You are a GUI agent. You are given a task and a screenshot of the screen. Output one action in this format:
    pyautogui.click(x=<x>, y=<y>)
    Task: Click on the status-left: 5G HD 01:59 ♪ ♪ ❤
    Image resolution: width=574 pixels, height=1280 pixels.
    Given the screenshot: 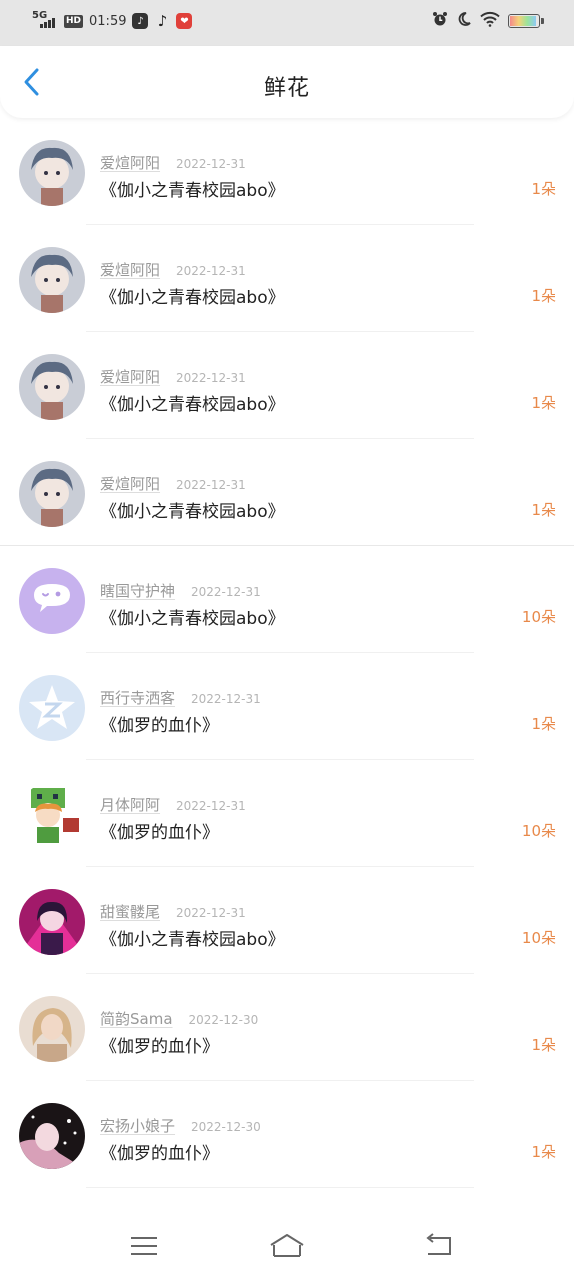 What is the action you would take?
    pyautogui.click(x=112, y=21)
    